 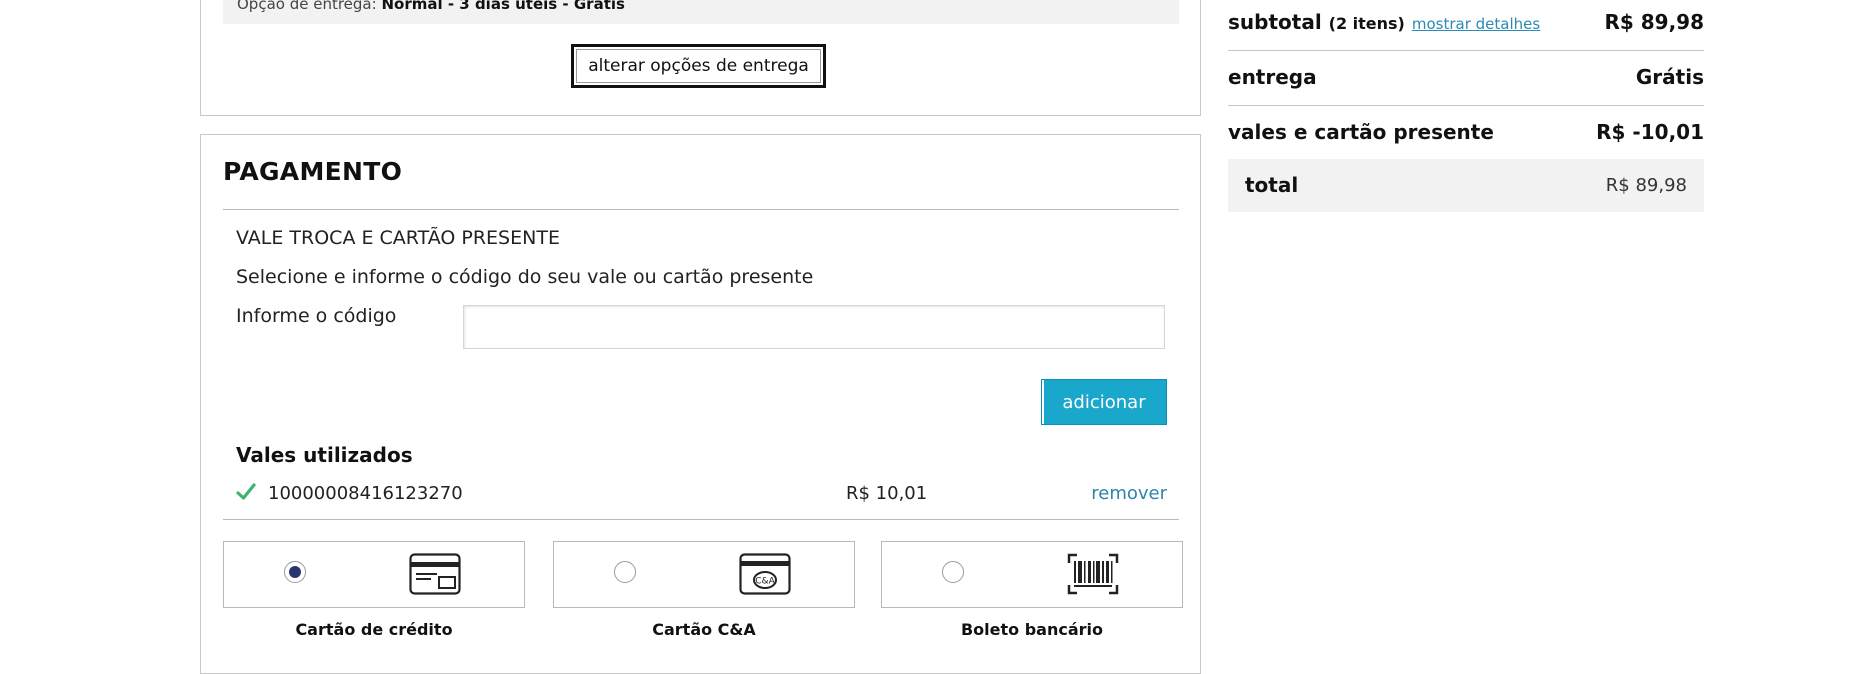 What do you see at coordinates (1272, 77) in the screenshot?
I see `delivery-label: entrega` at bounding box center [1272, 77].